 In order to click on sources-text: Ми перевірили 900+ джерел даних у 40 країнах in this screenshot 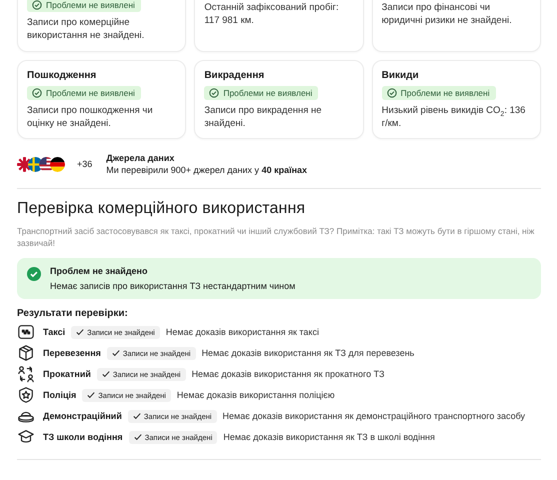, I will do `click(207, 170)`.